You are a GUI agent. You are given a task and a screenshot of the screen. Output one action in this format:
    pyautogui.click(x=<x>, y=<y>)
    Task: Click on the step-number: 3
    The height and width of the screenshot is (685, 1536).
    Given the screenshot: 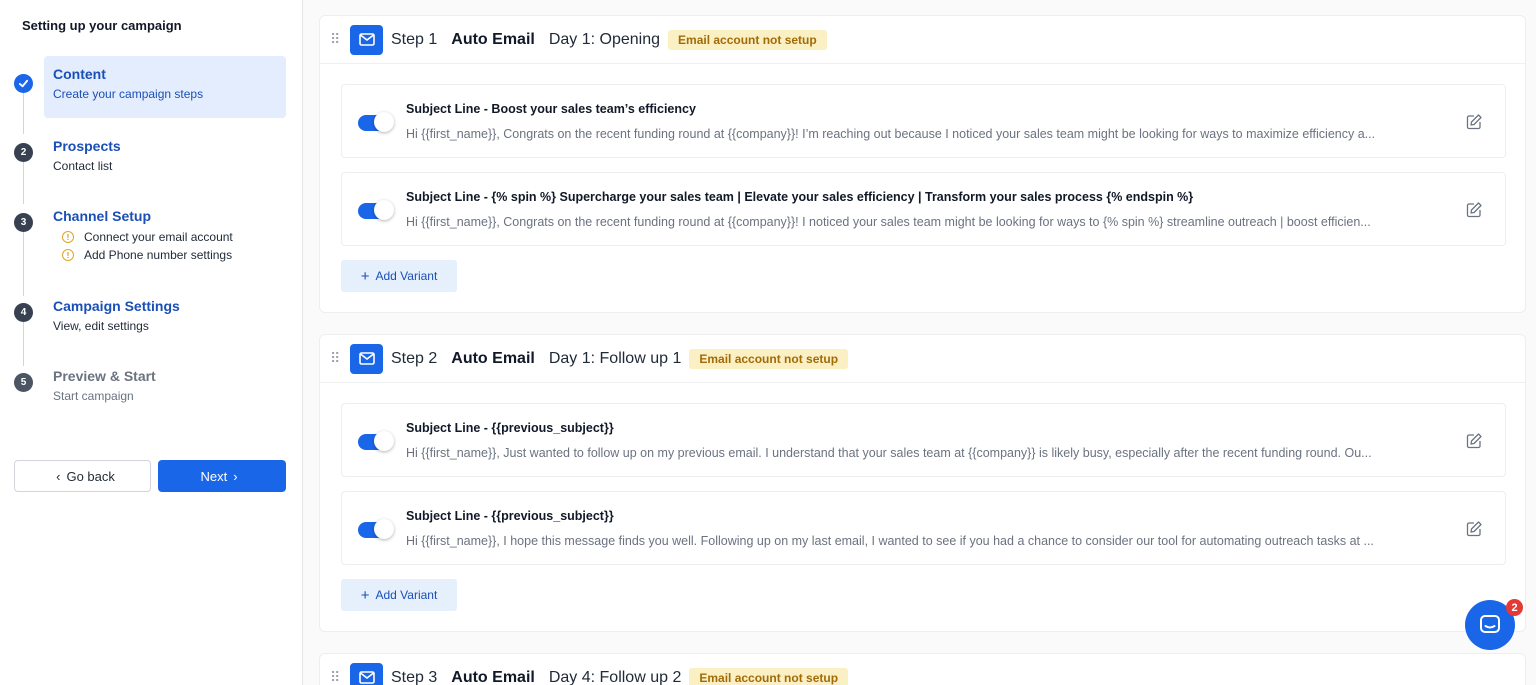 What is the action you would take?
    pyautogui.click(x=23, y=222)
    